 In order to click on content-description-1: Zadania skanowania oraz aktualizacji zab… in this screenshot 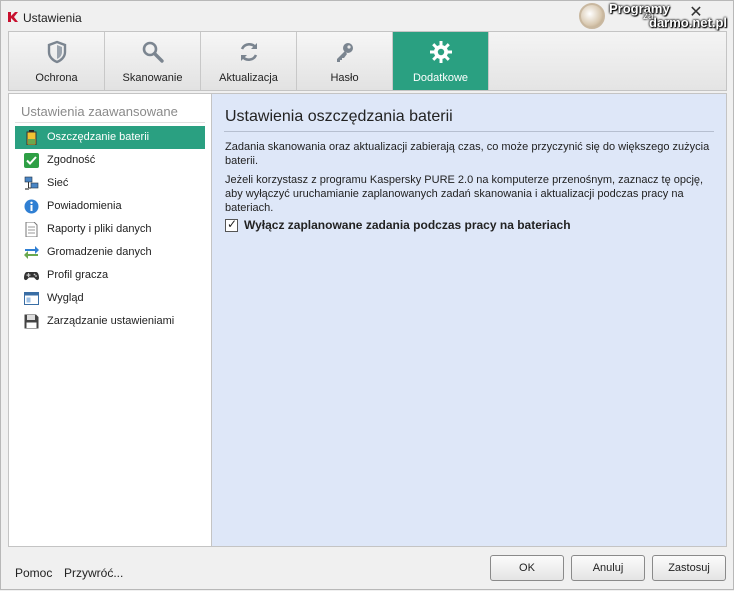, I will do `click(467, 154)`.